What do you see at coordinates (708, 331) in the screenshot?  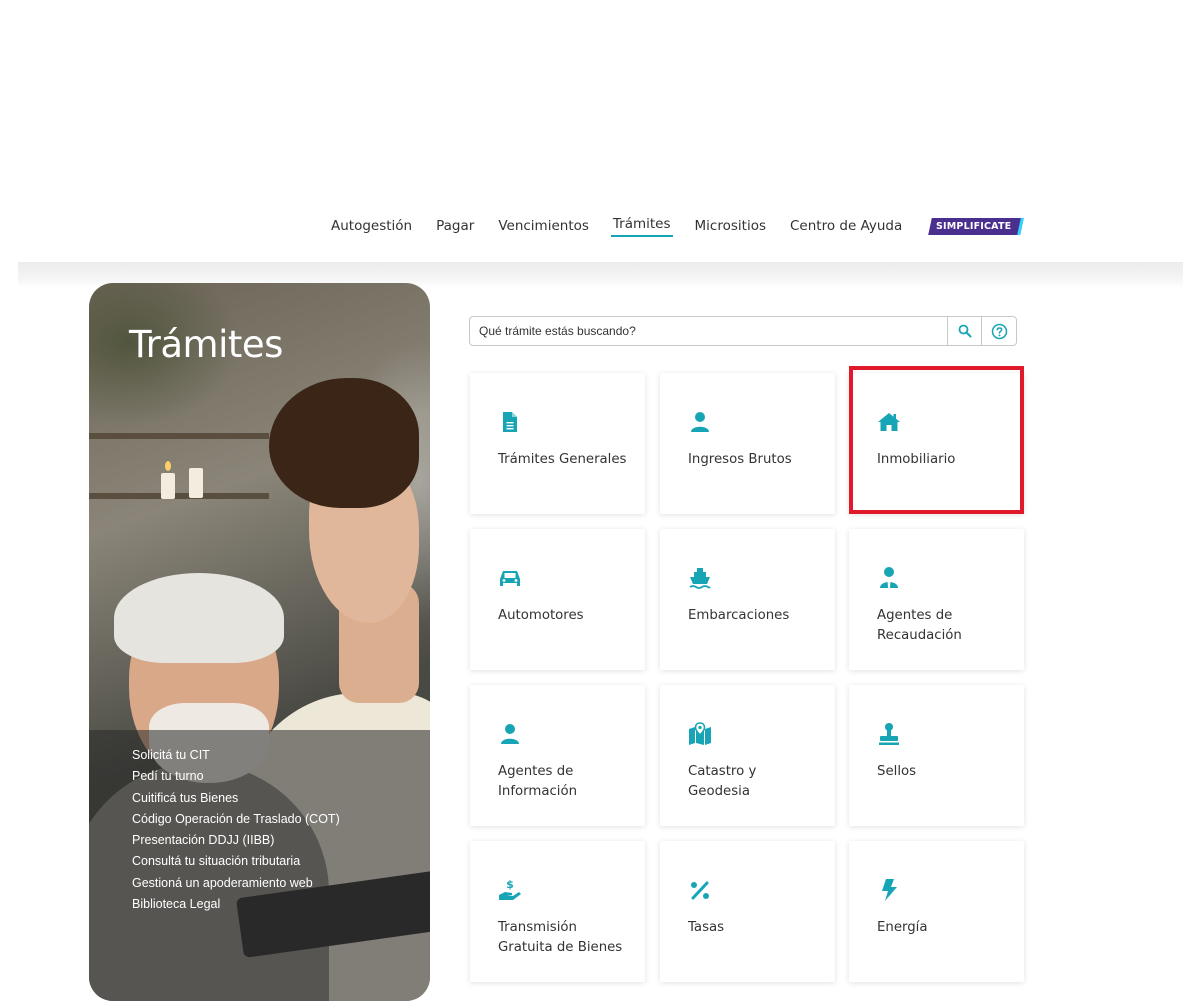 I see `search-input` at bounding box center [708, 331].